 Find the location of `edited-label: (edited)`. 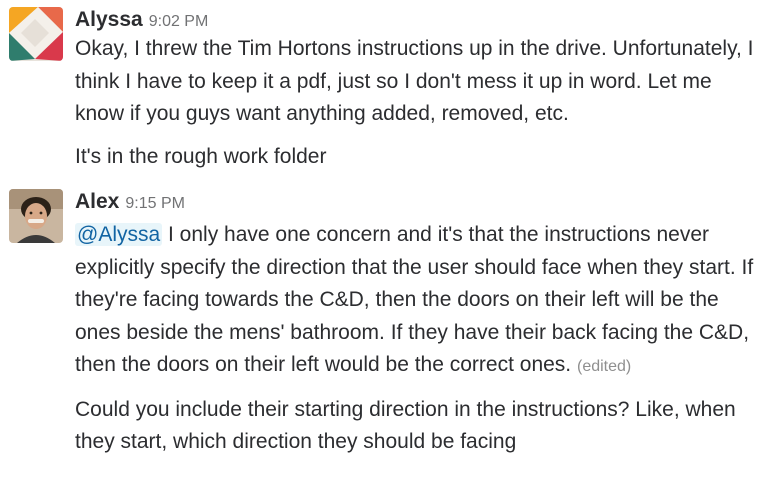

edited-label: (edited) is located at coordinates (604, 366).